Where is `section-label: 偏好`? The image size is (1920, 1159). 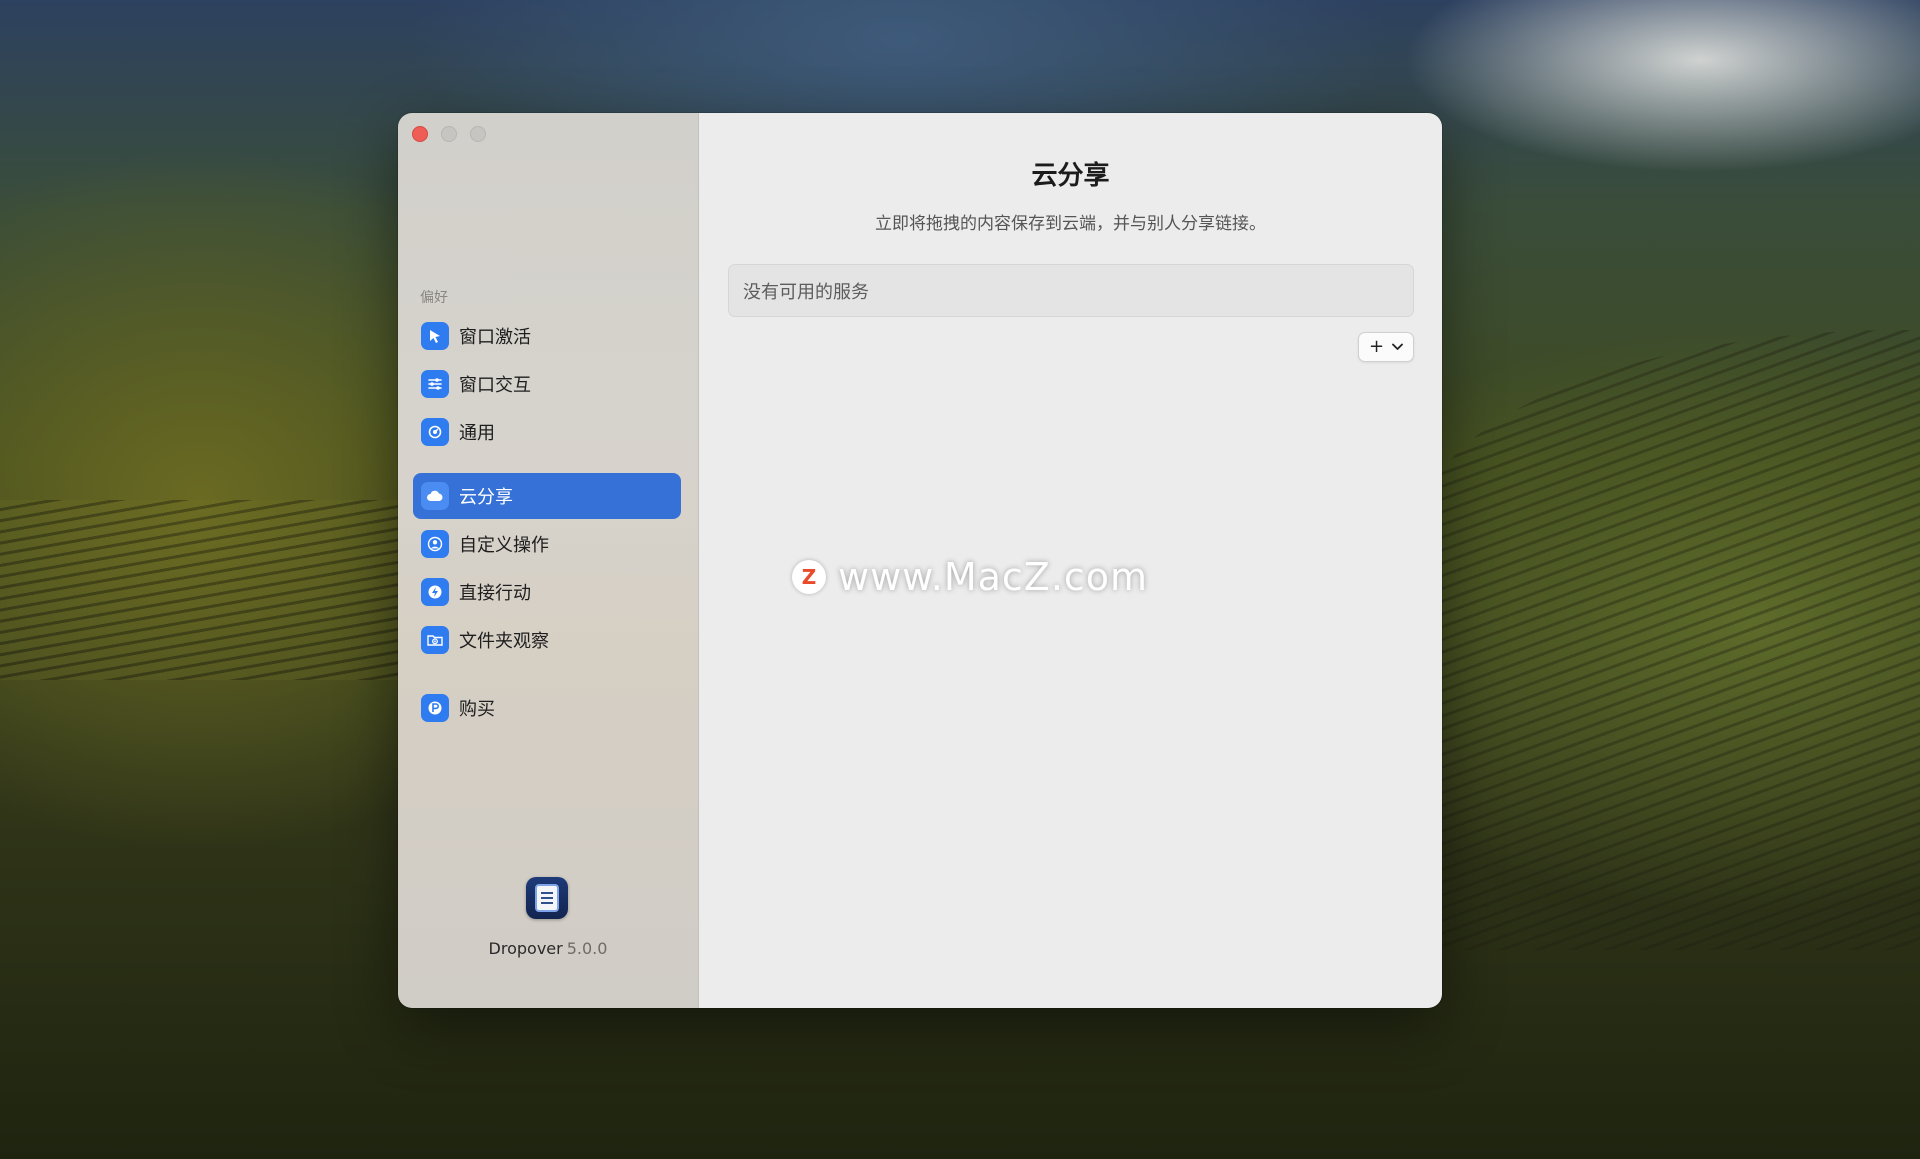 section-label: 偏好 is located at coordinates (434, 298).